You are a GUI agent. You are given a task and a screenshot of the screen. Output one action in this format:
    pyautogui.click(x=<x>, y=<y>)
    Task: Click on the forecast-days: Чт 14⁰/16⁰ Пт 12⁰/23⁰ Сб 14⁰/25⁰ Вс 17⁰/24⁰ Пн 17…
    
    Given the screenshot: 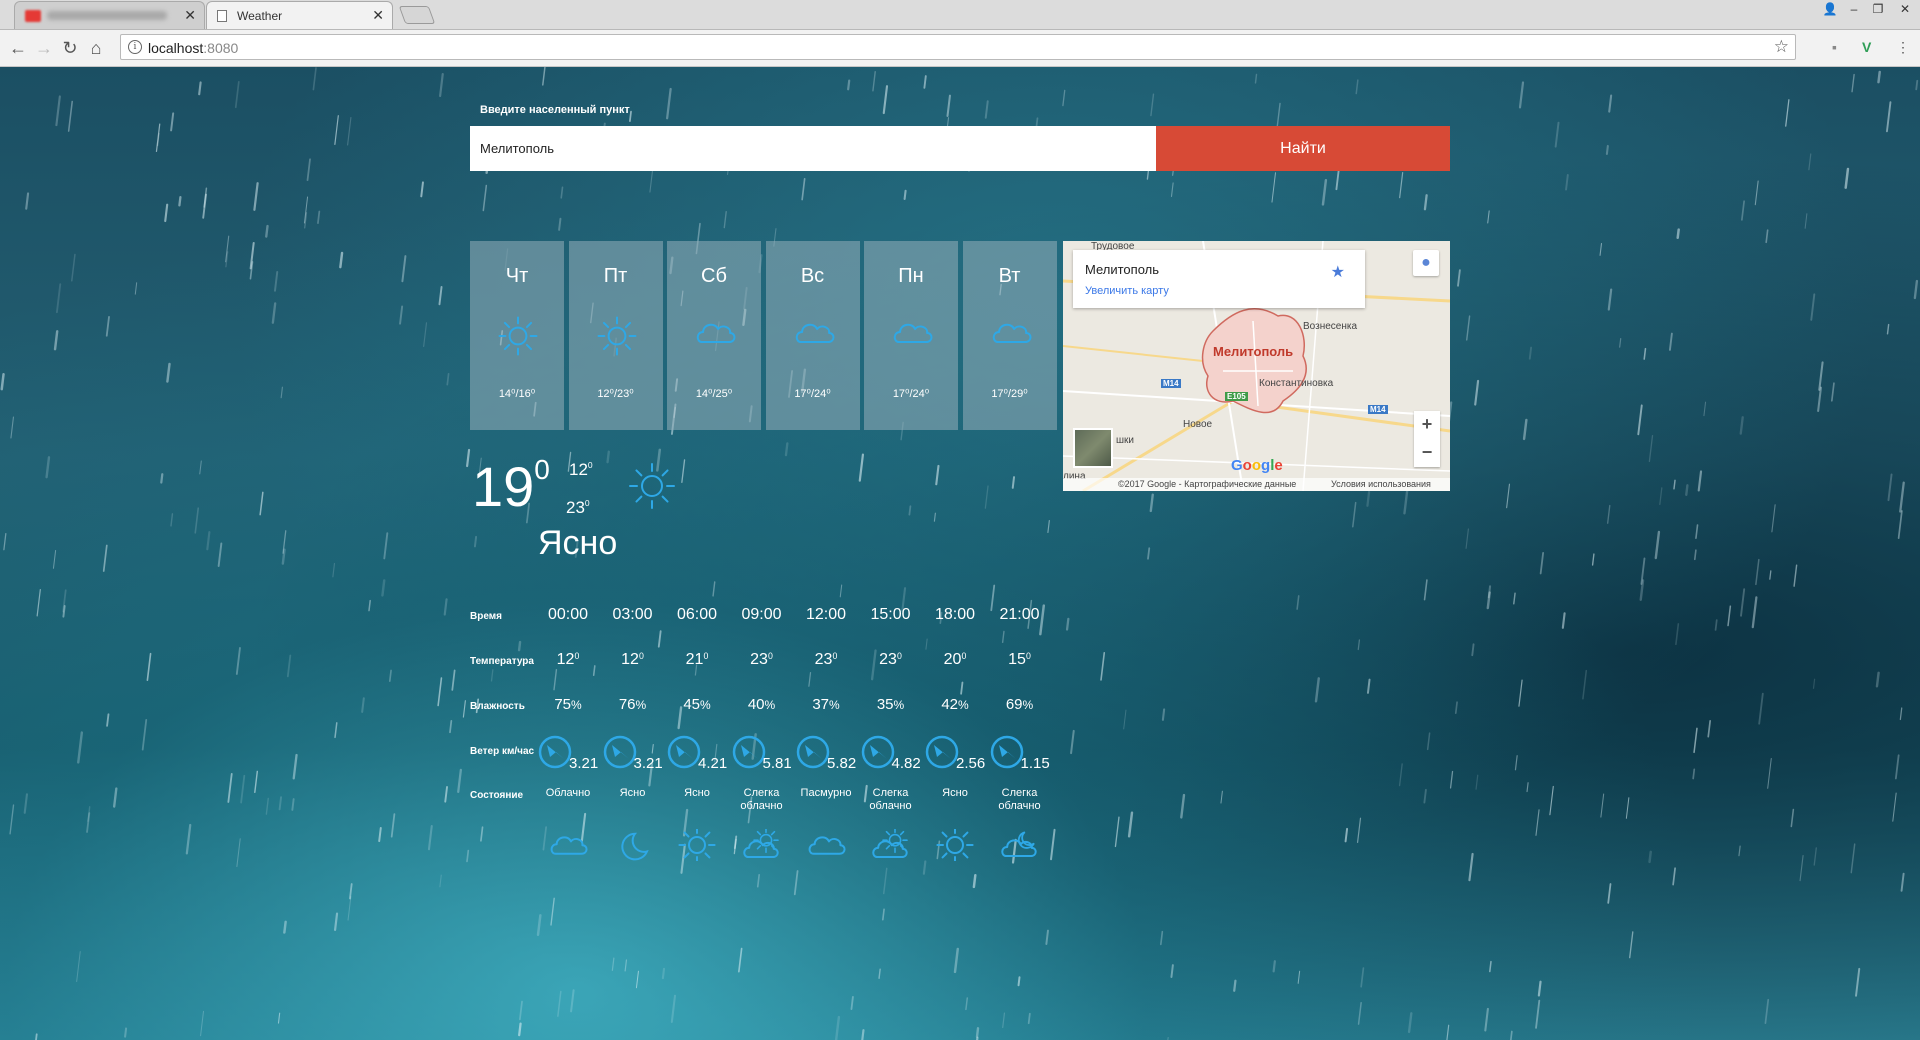 What is the action you would take?
    pyautogui.click(x=764, y=335)
    